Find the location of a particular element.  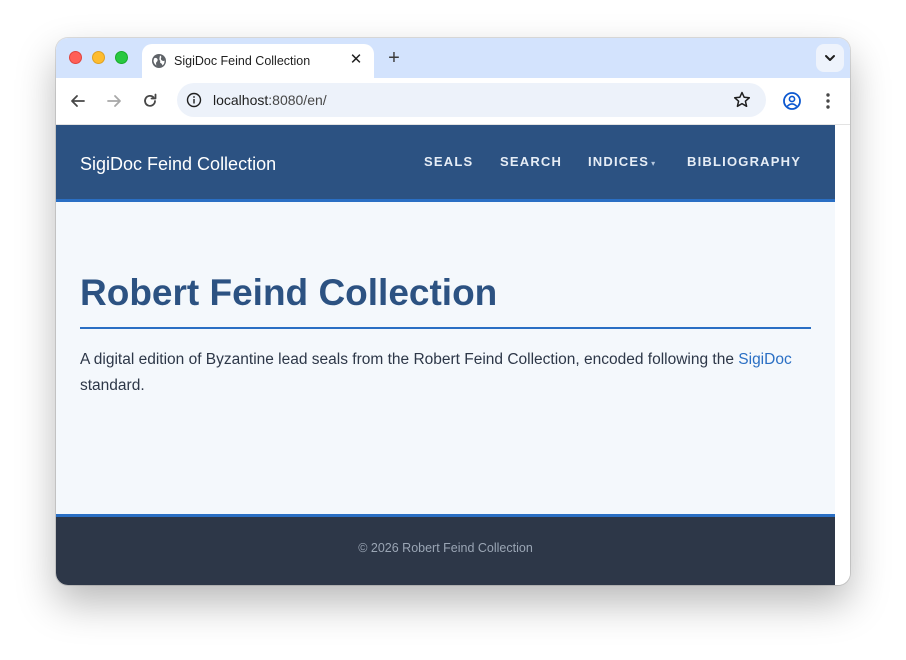

url-text: localhost:8080/en/ is located at coordinates (270, 100).